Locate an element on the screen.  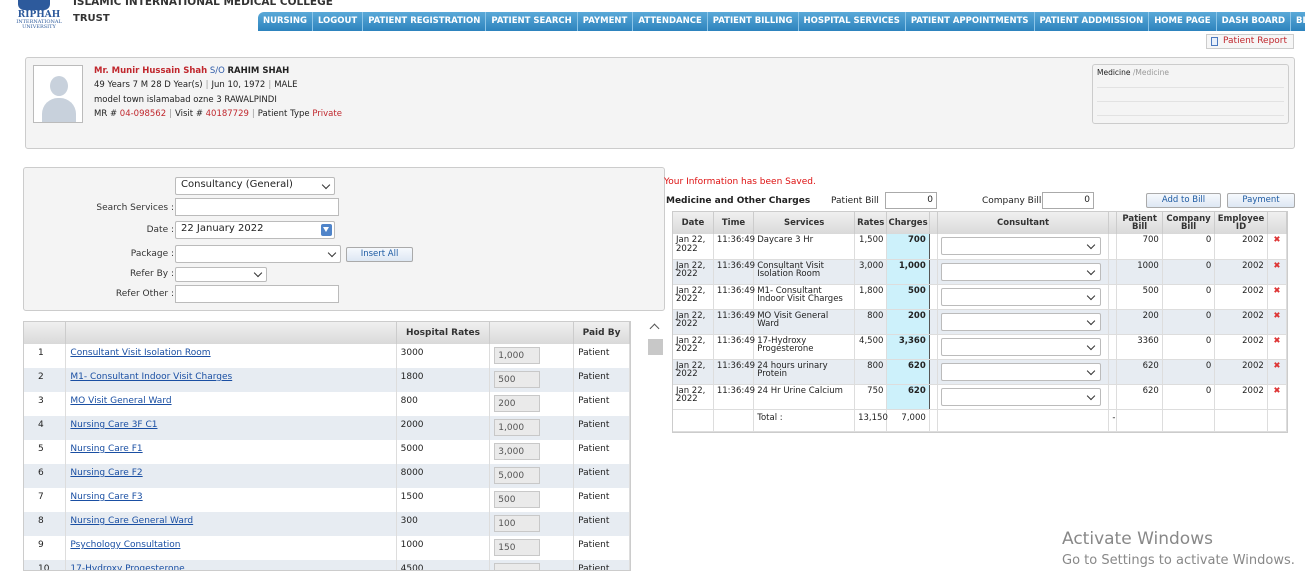
nav-item: PATIENT REGISTRATION is located at coordinates (425, 21).